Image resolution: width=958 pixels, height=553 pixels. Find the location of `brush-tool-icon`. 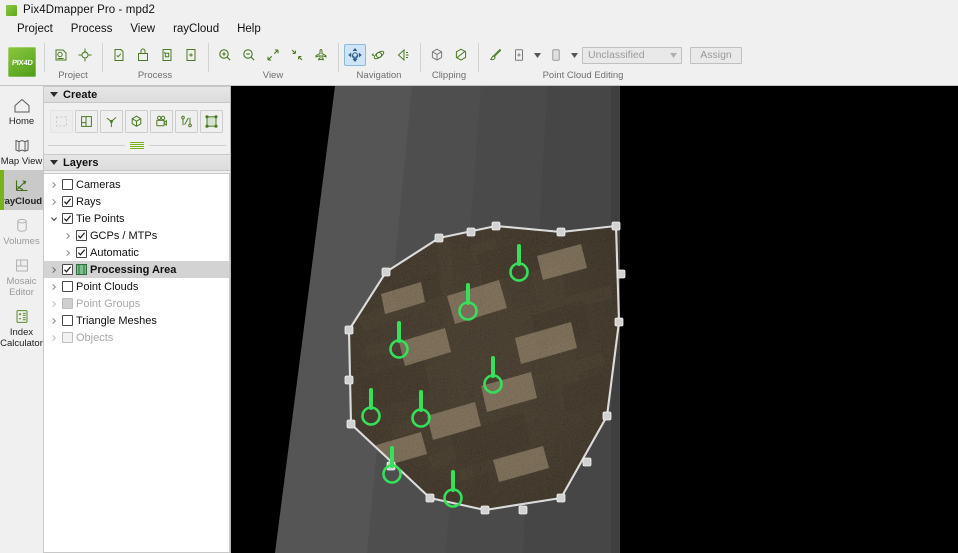

brush-tool-icon is located at coordinates (495, 55).